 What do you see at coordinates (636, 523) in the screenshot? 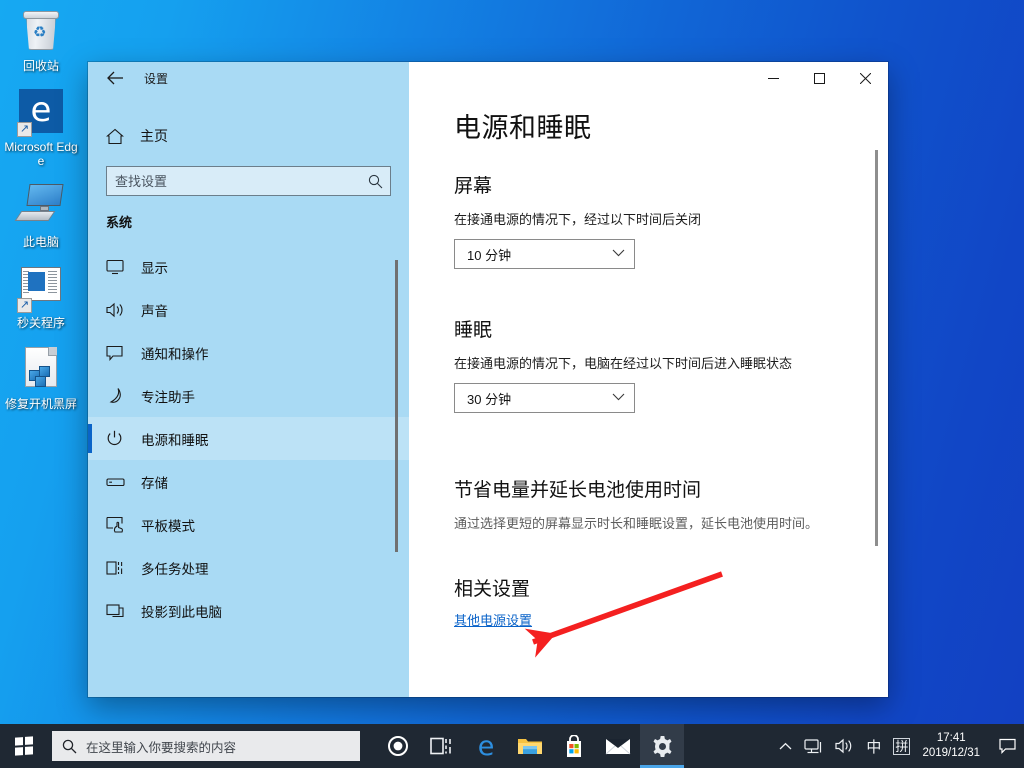
I see `battery-section-description: 通过选择更短的屏幕显示时长和睡眠设置，延长电池使用时间。` at bounding box center [636, 523].